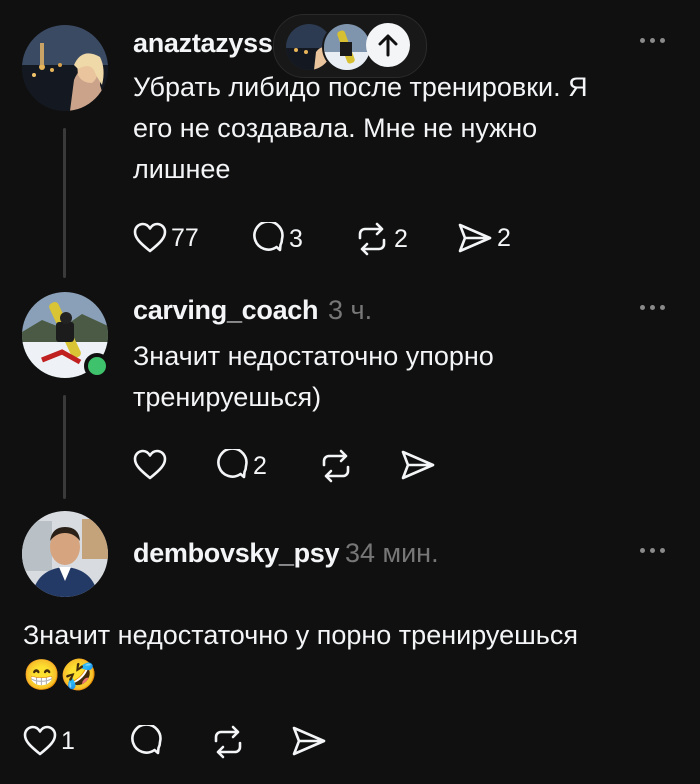 This screenshot has width=700, height=784. I want to click on reply-button: 2, so click(241, 466).